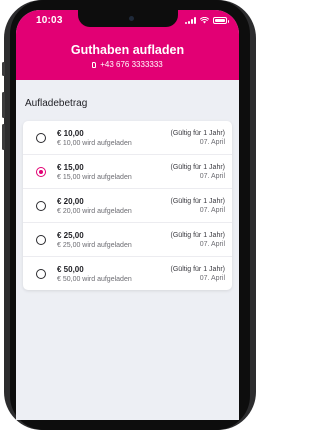 The width and height of the screenshot is (320, 430). Describe the element at coordinates (94, 245) in the screenshot. I see `option-loaded-text: € 25,00 wird aufgeladen` at that location.